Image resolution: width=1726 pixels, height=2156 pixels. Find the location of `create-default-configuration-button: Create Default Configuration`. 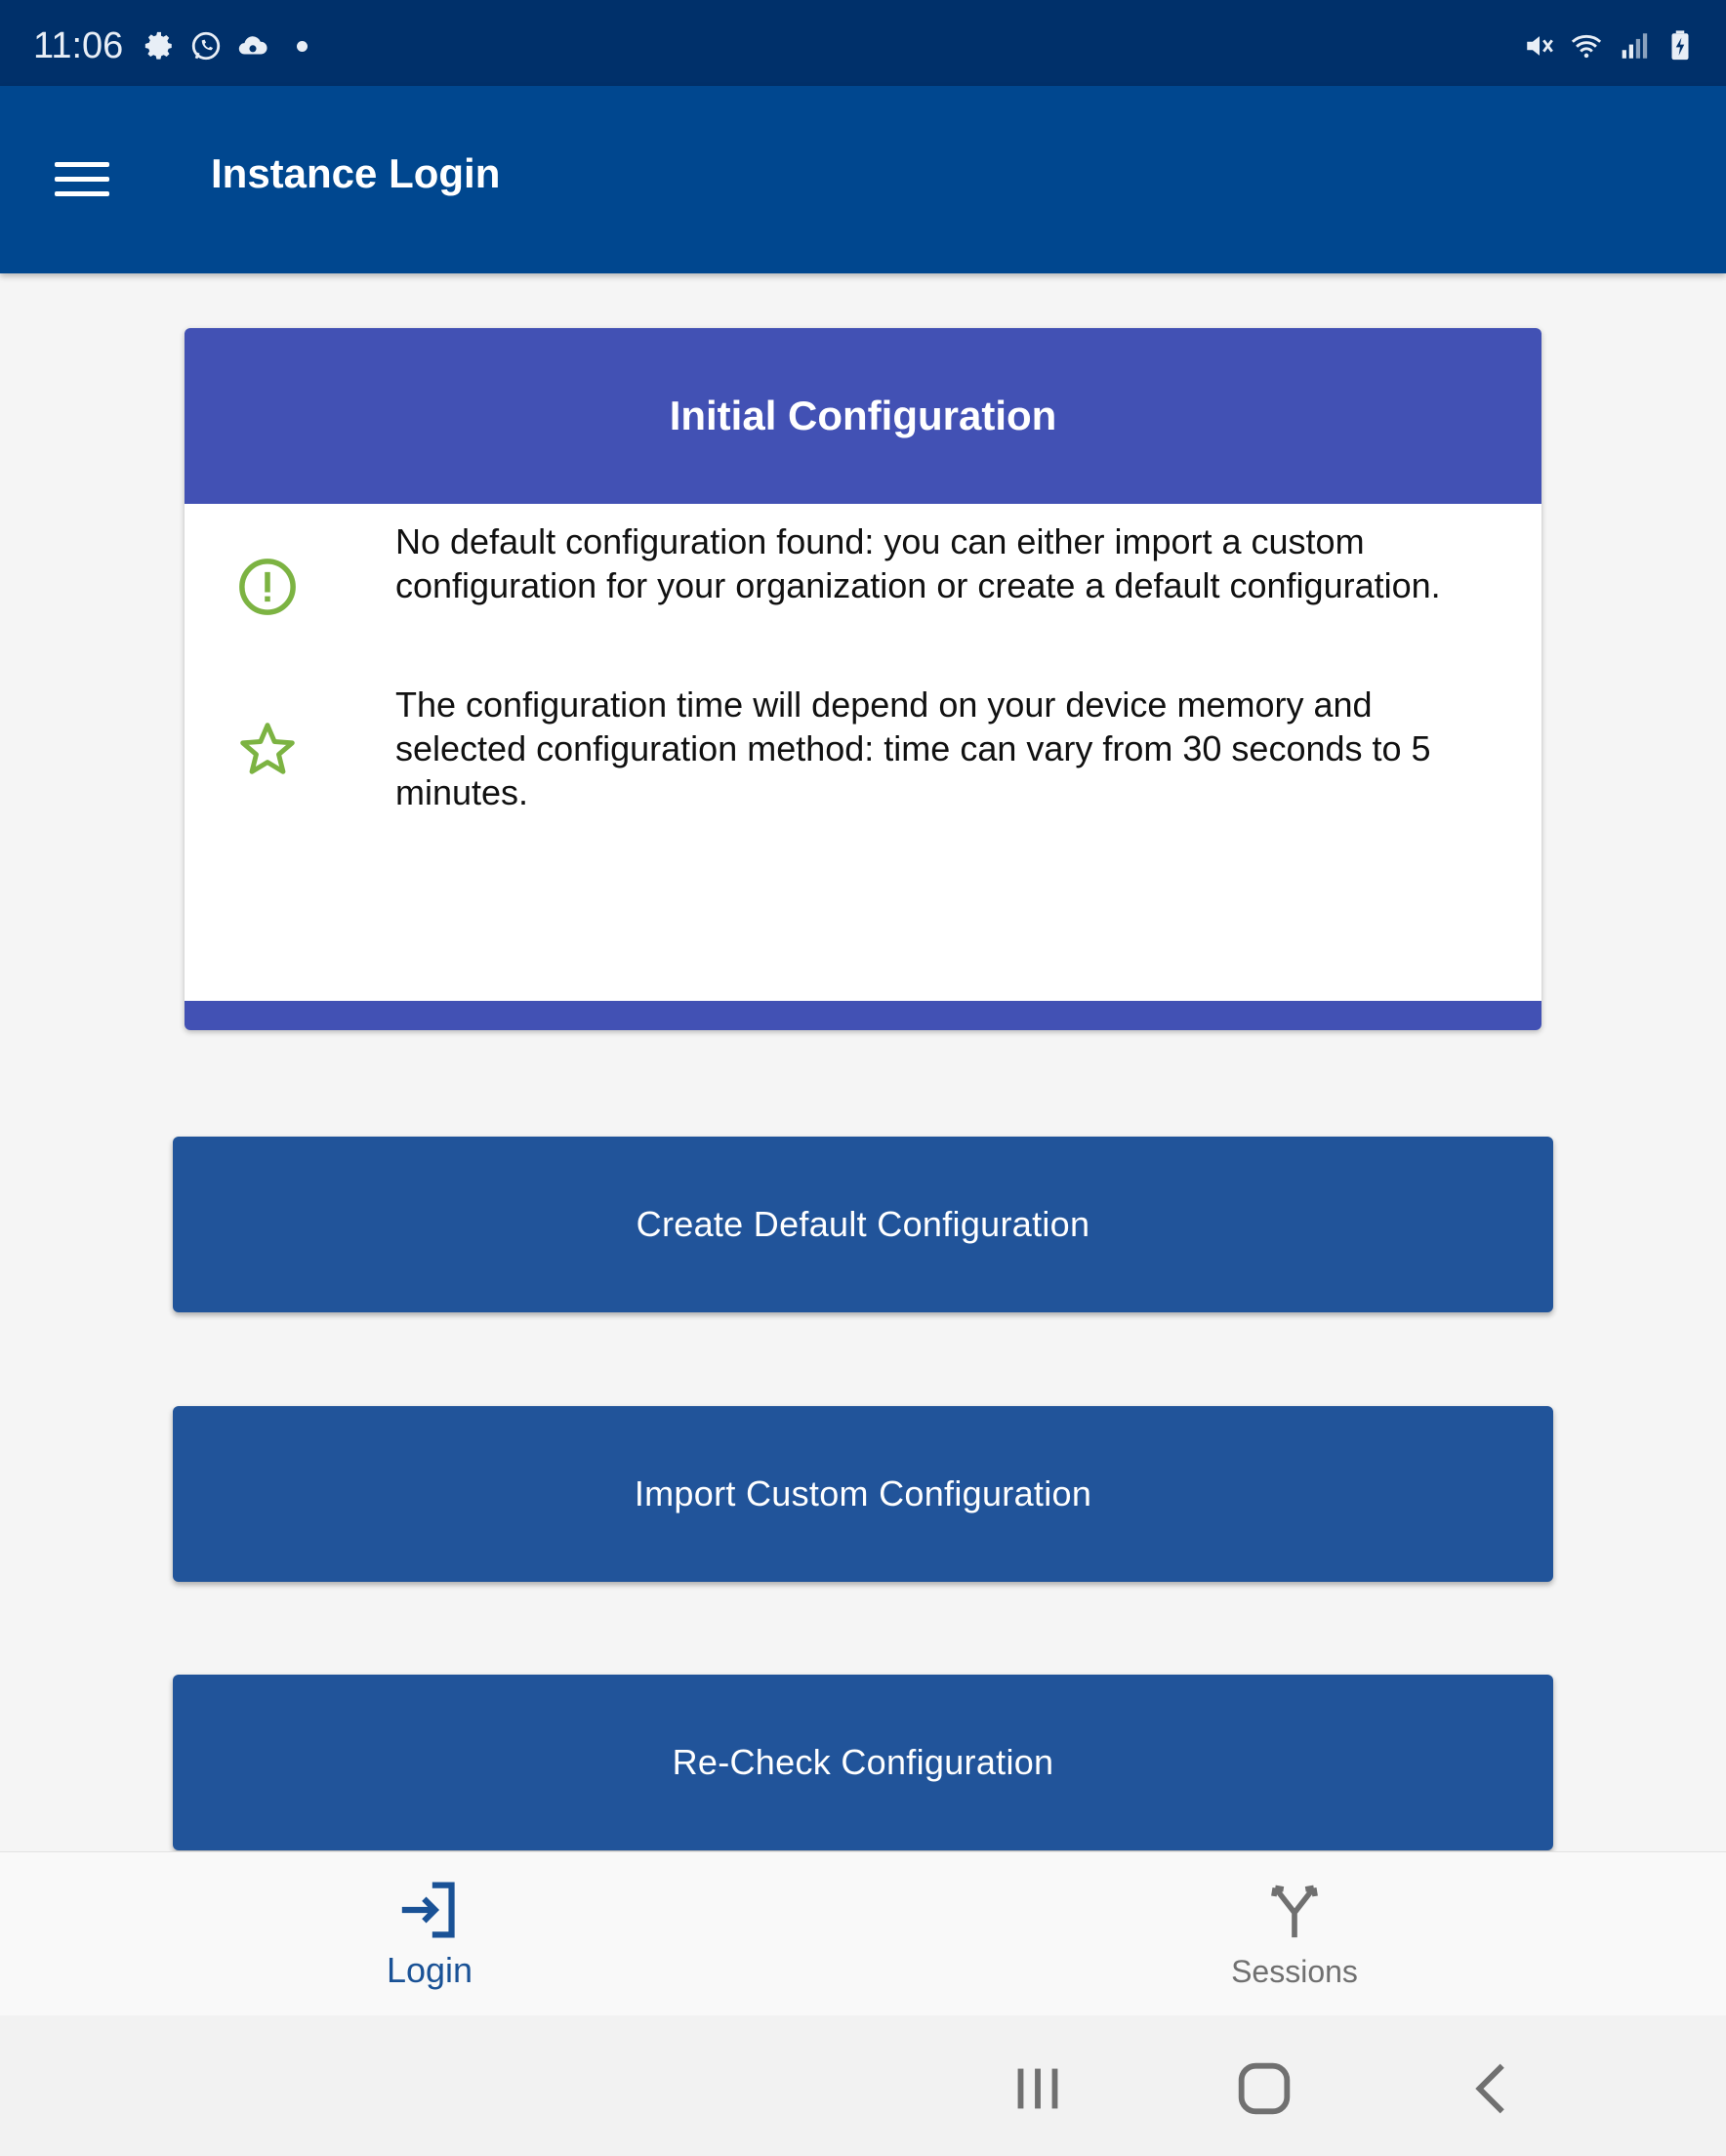

create-default-configuration-button: Create Default Configuration is located at coordinates (863, 1225).